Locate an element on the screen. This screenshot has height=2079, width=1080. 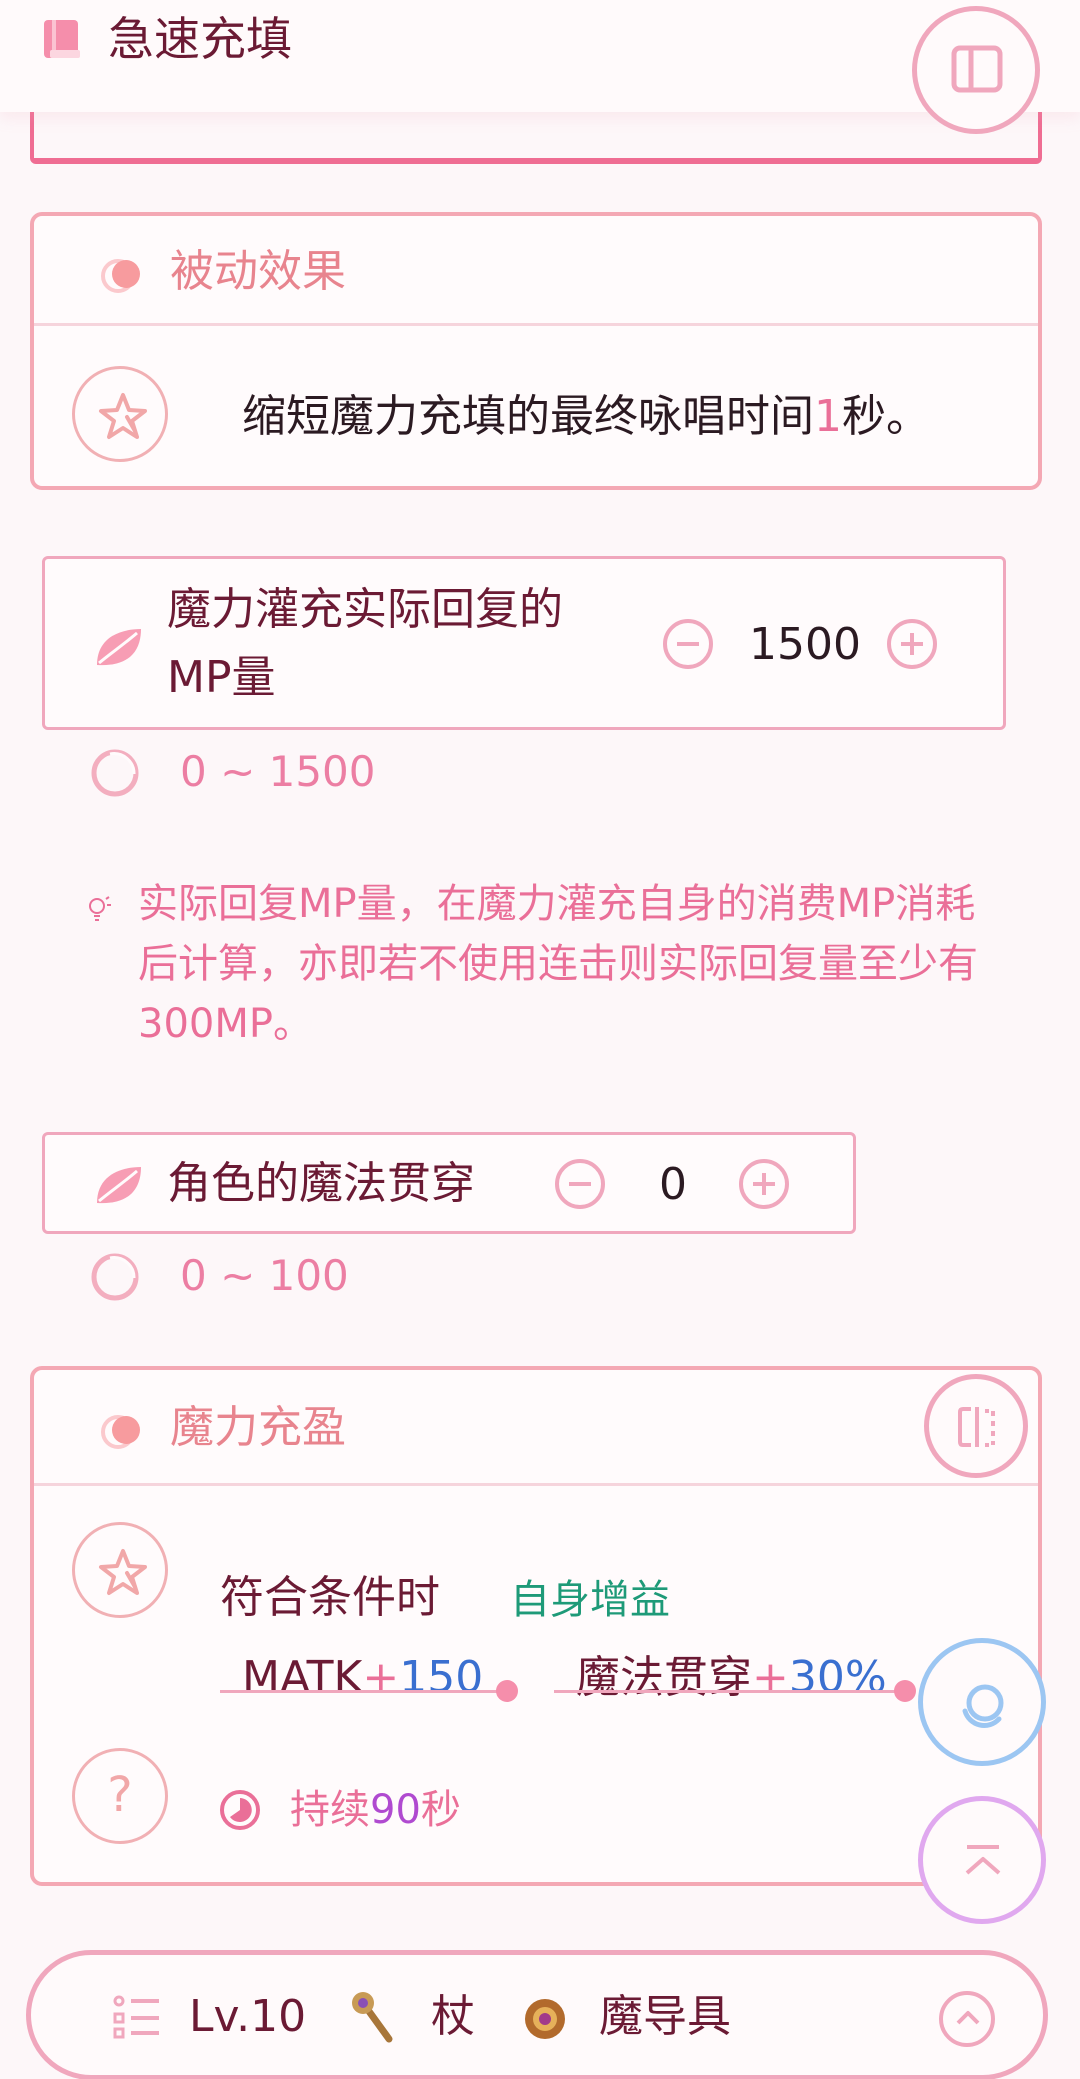
passive-effect-card: 被动效果 缩短魔力充填的最终咏唱时间1秒。 is located at coordinates (536, 351).